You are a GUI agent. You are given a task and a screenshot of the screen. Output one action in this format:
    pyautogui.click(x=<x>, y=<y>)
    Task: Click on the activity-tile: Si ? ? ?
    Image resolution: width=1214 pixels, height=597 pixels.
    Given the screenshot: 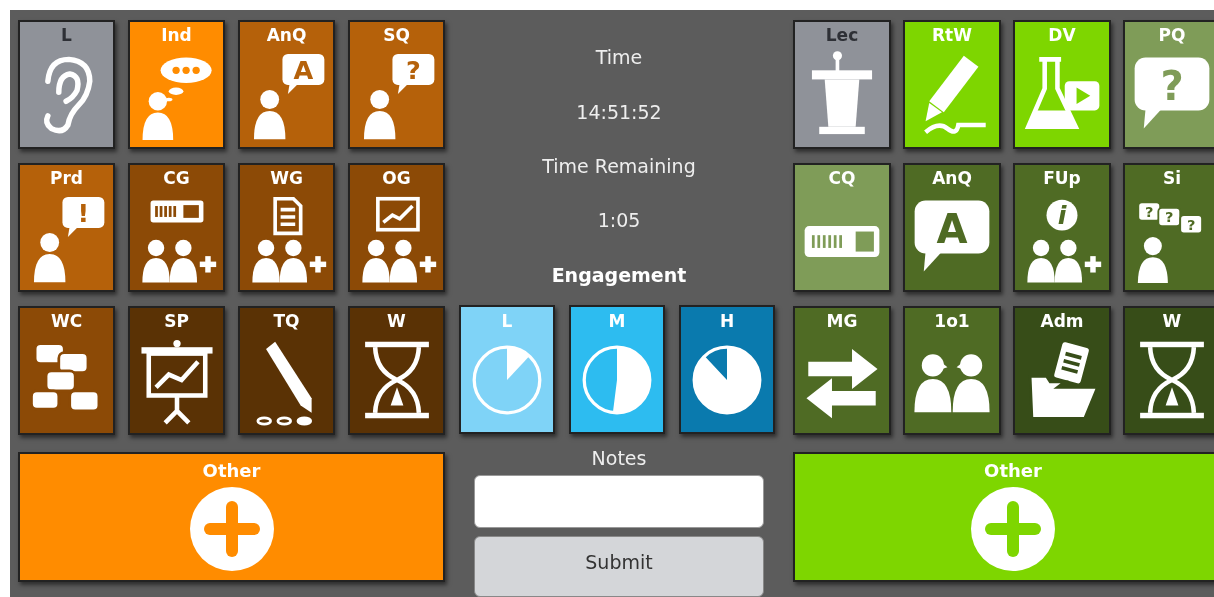 What is the action you would take?
    pyautogui.click(x=1168, y=227)
    